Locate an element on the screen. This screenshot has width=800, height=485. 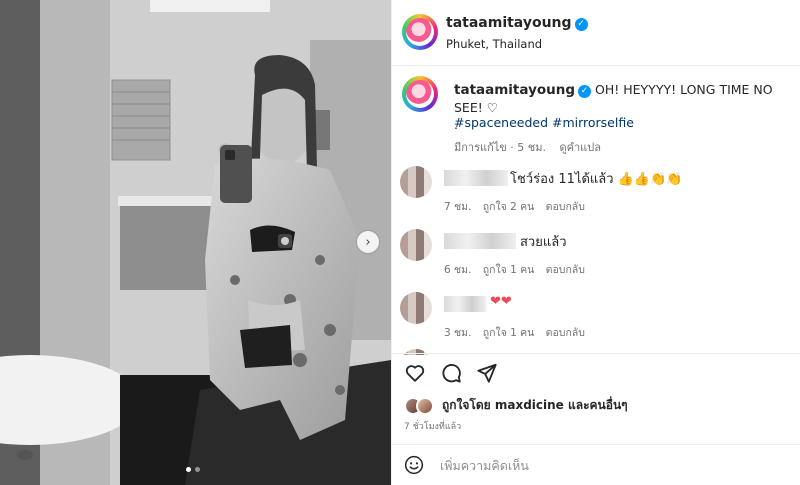
author-username: tataamitayoung is located at coordinates (509, 23).